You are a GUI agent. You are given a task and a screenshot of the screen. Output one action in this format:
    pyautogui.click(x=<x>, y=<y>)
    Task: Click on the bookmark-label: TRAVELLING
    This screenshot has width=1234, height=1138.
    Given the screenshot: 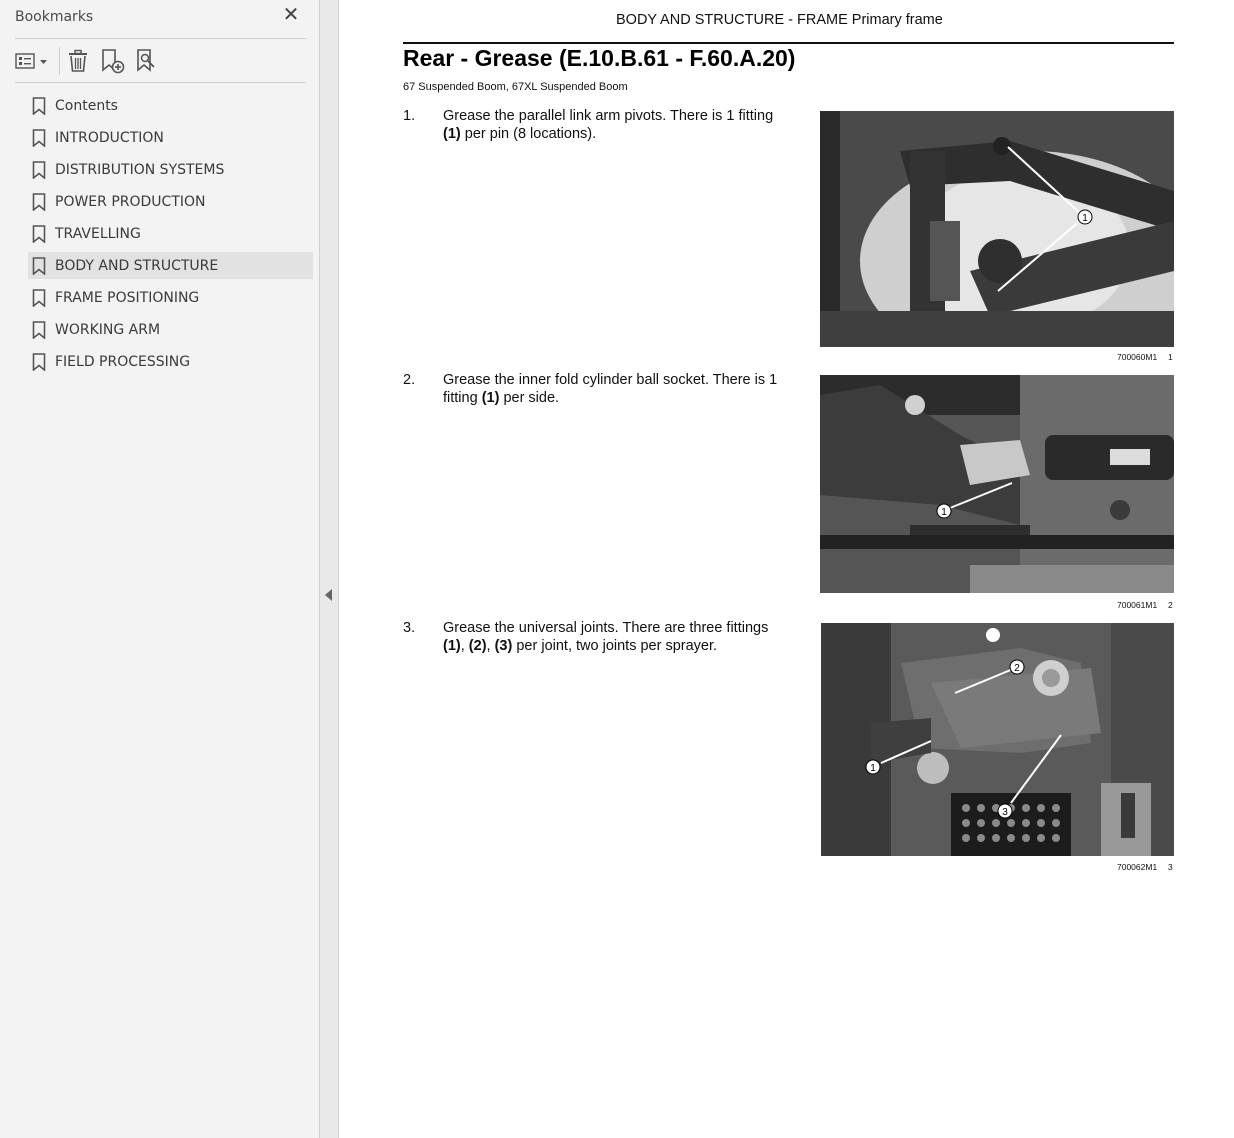 What is the action you would take?
    pyautogui.click(x=98, y=233)
    